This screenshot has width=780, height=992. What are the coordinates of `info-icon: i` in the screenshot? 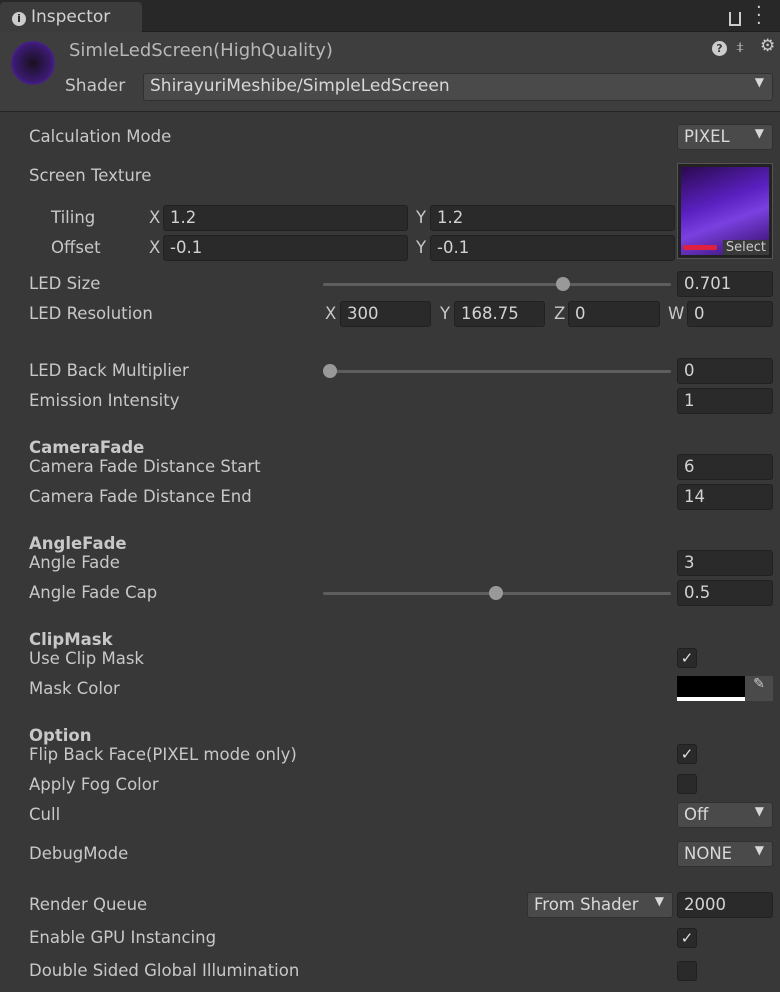 It's located at (19, 19).